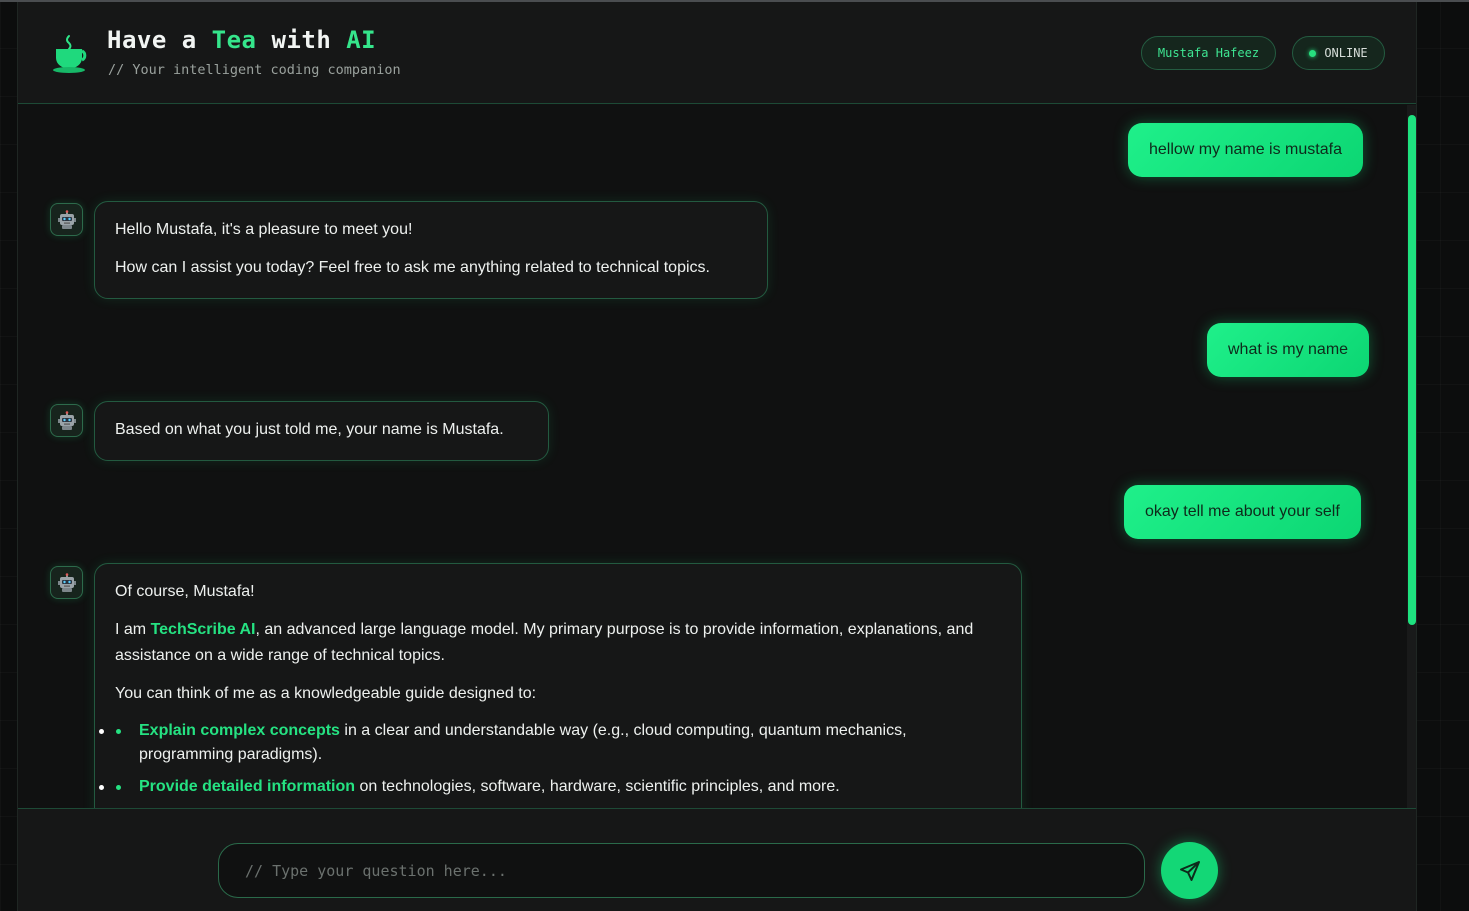 The image size is (1469, 911). I want to click on scrollbar-thumb, so click(1412, 370).